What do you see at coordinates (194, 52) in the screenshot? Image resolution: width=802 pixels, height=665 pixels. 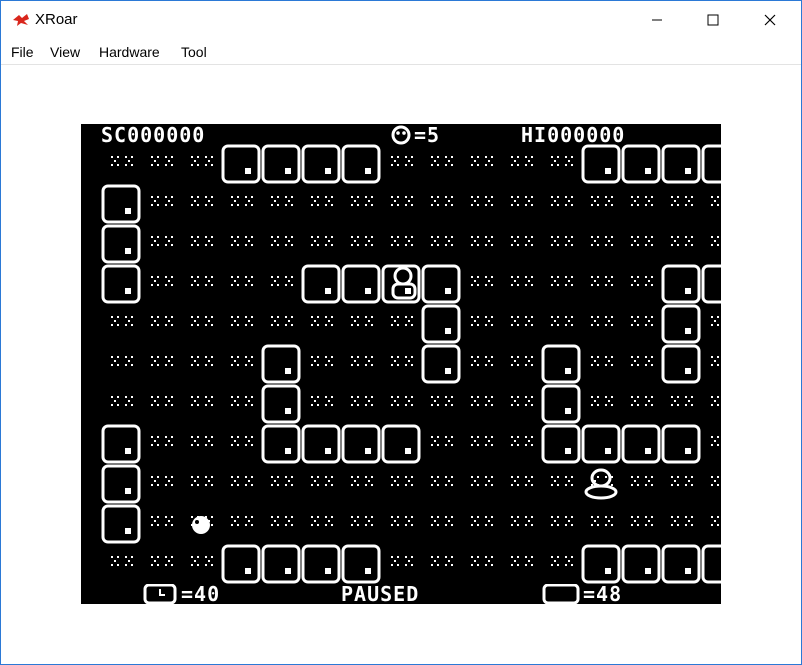 I see `menu-tool: Tool` at bounding box center [194, 52].